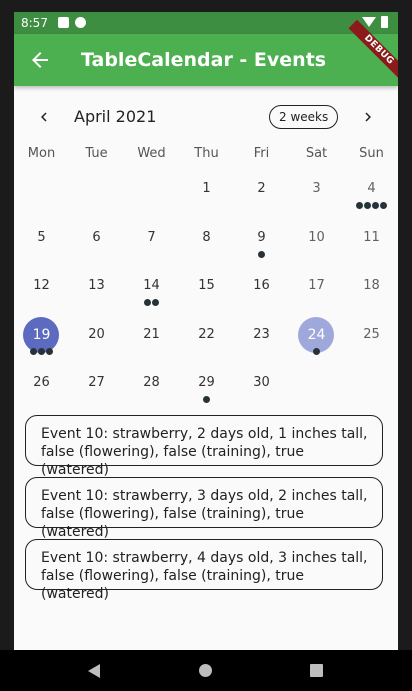 Image resolution: width=412 pixels, height=691 pixels. I want to click on day-cell-26: 26, so click(41, 390).